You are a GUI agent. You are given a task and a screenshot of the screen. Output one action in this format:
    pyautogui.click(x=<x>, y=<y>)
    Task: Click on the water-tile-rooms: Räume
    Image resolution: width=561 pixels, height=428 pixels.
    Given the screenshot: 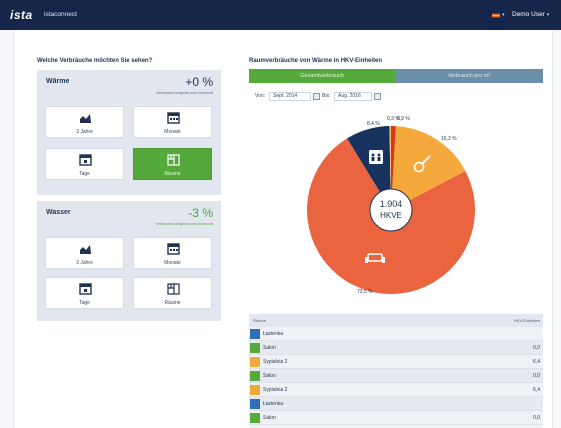 What is the action you would take?
    pyautogui.click(x=172, y=293)
    